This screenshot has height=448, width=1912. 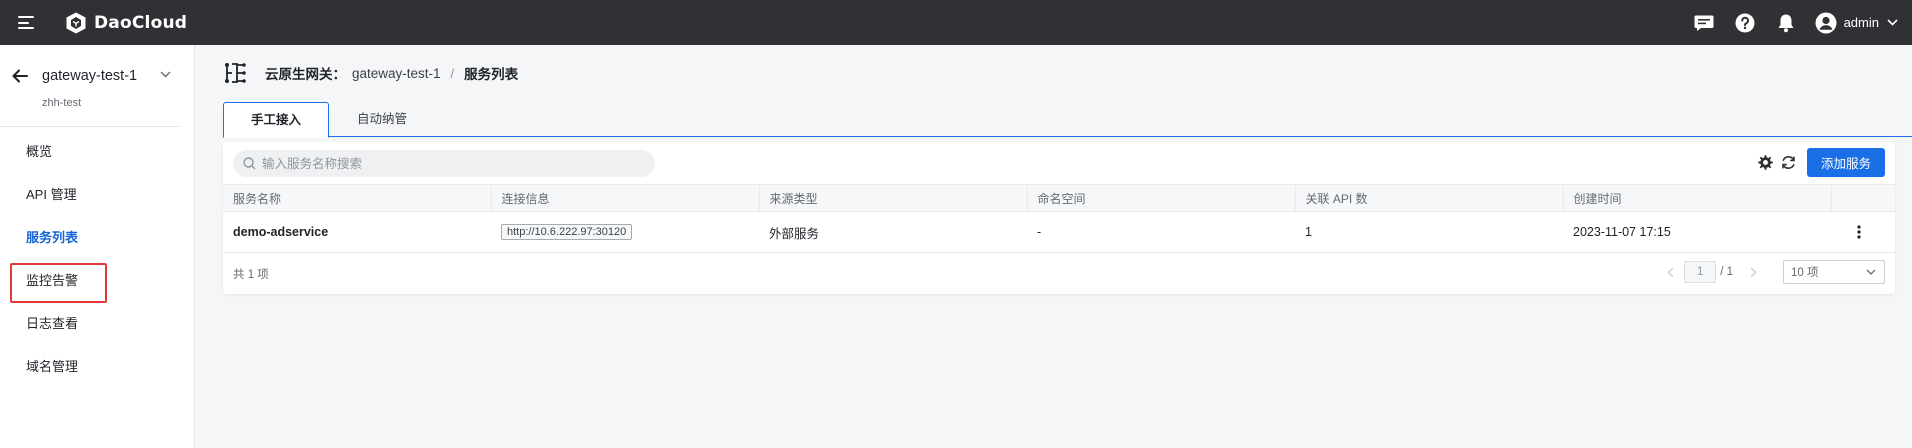 What do you see at coordinates (1697, 232) in the screenshot?
I see `cell-created-time: 2023-11-07 17:15` at bounding box center [1697, 232].